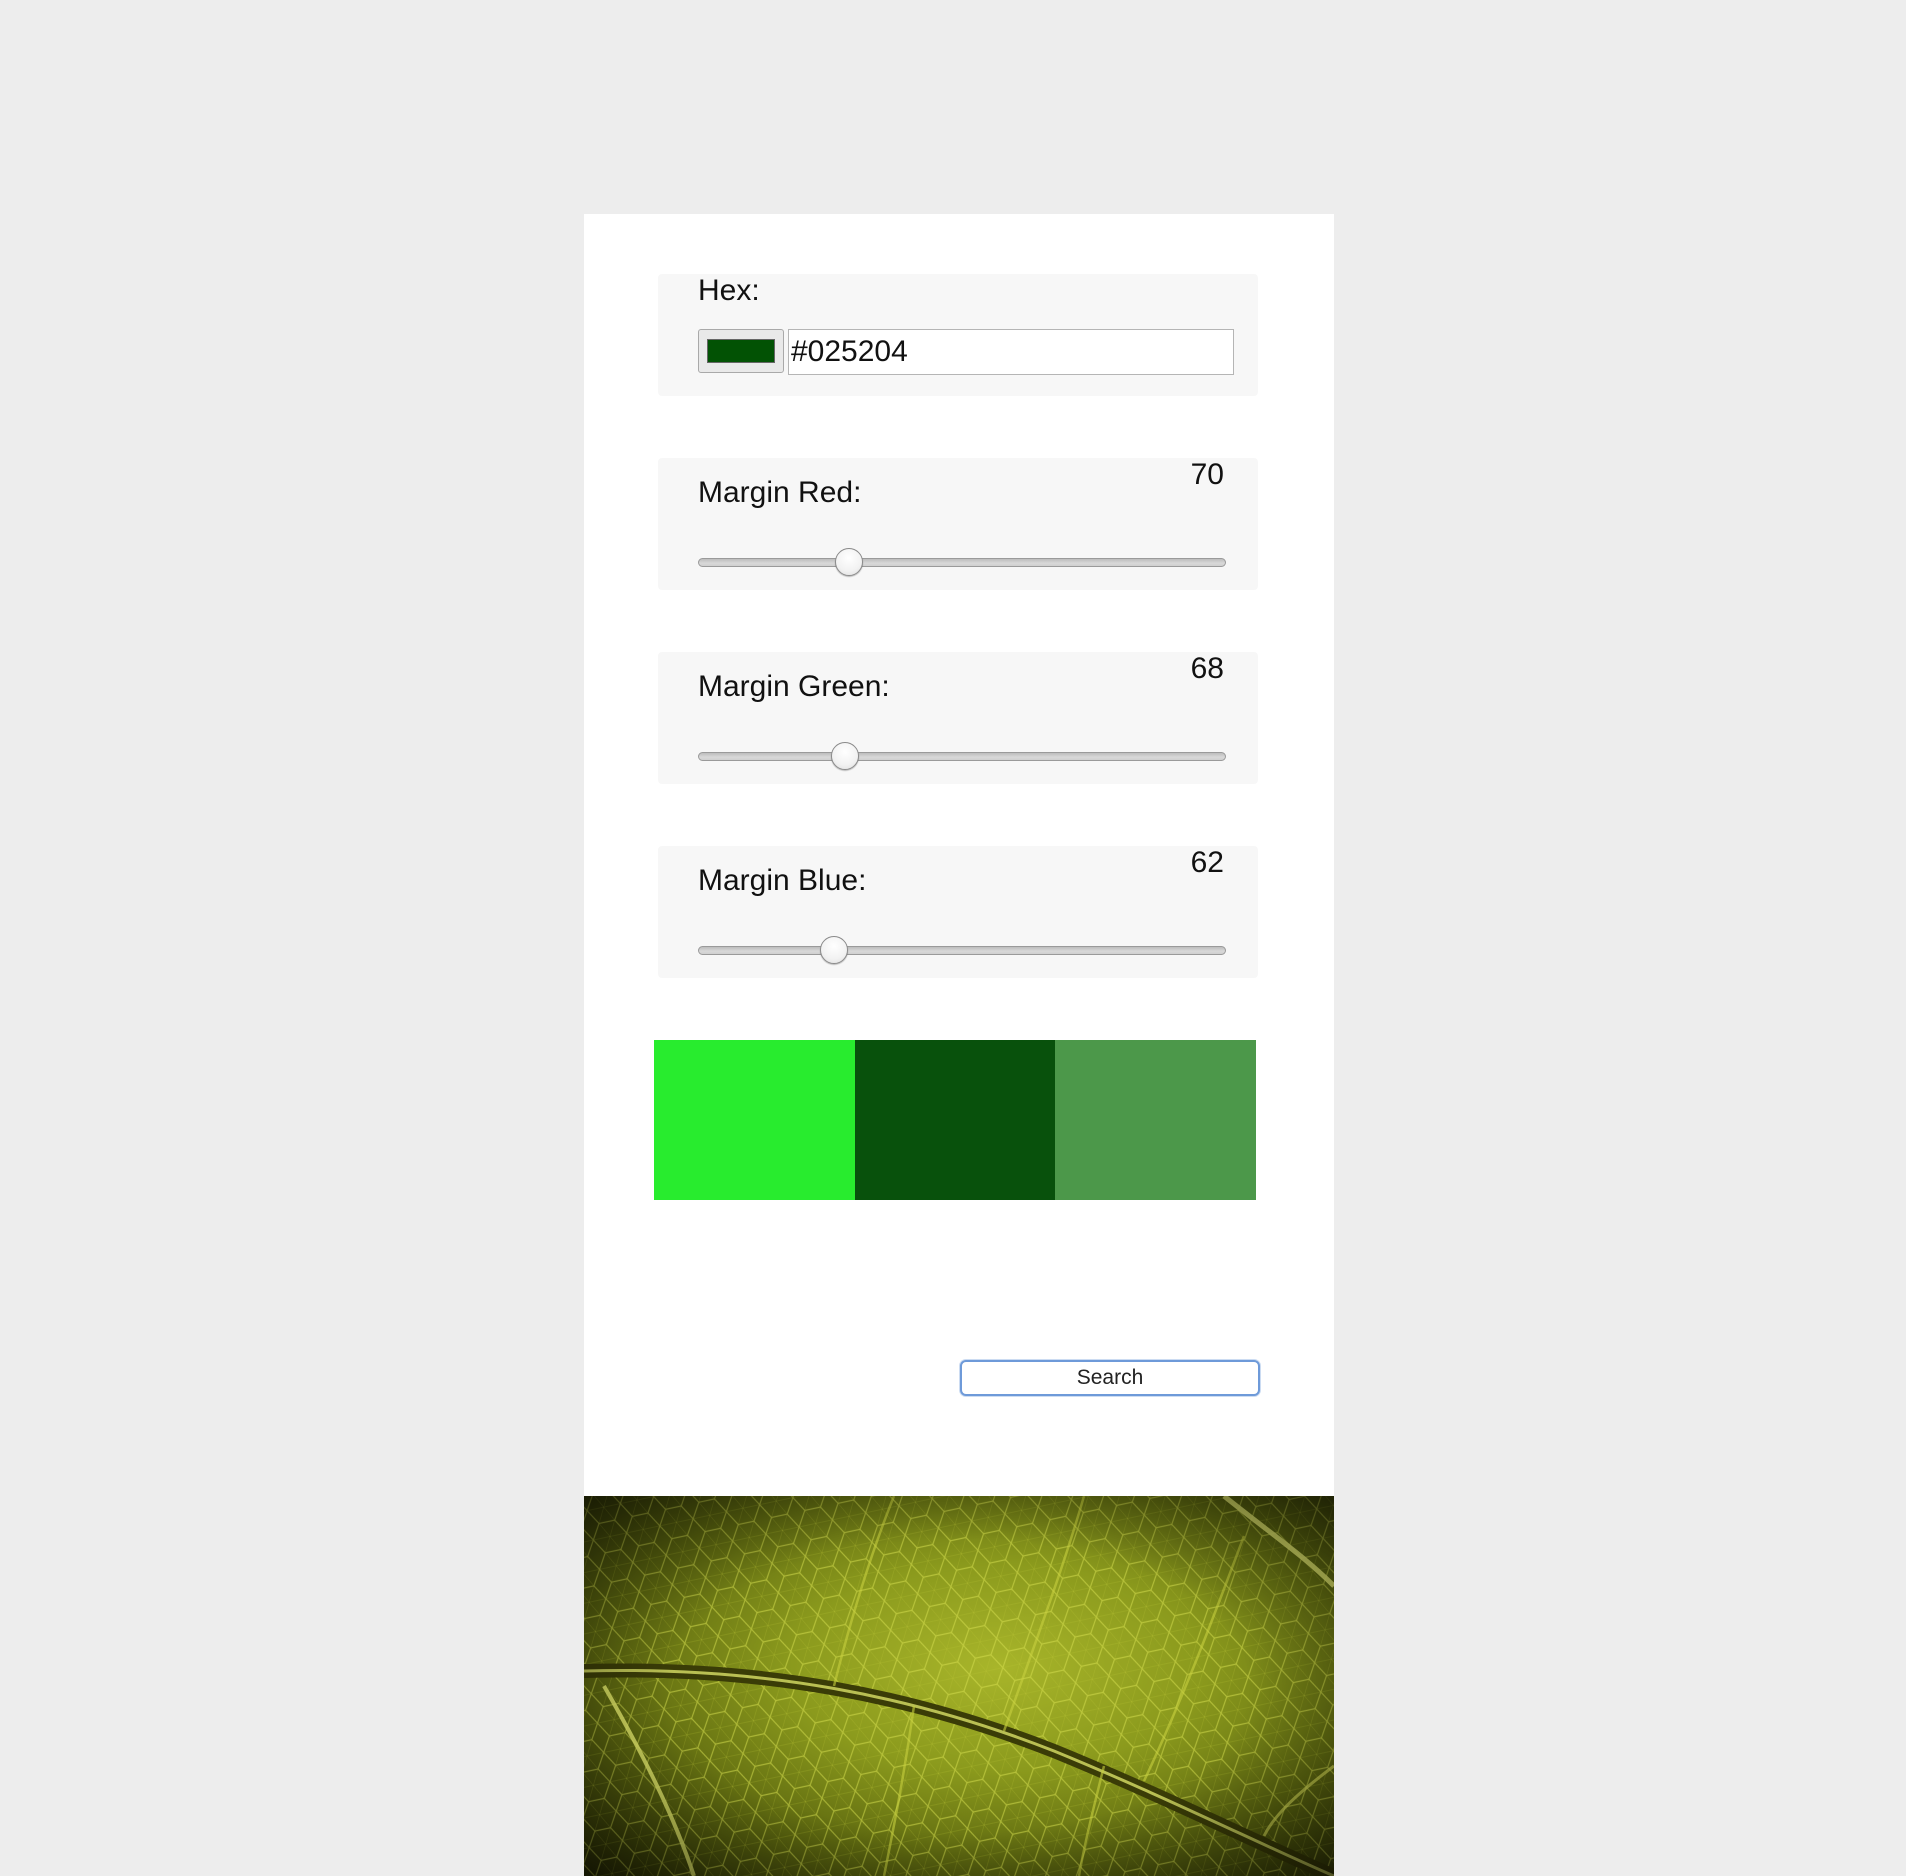 This screenshot has width=1906, height=1876. I want to click on swatch-base, so click(955, 1120).